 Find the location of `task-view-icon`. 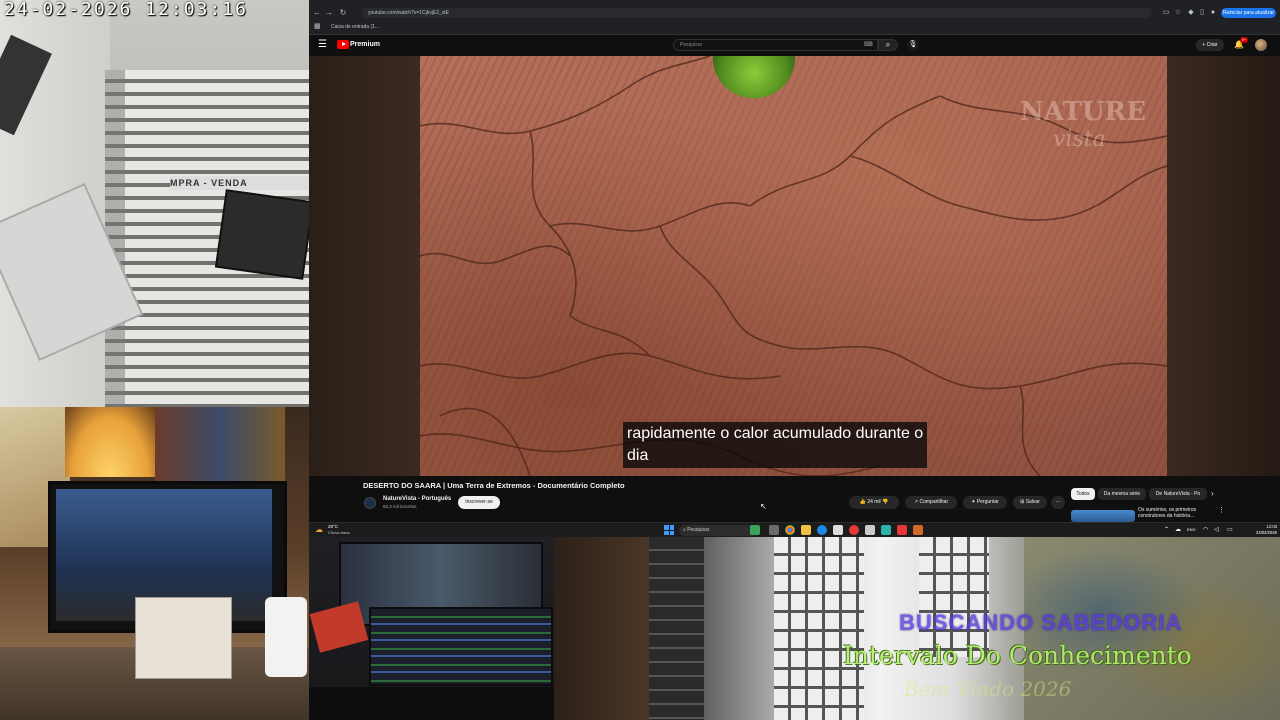

task-view-icon is located at coordinates (774, 530).